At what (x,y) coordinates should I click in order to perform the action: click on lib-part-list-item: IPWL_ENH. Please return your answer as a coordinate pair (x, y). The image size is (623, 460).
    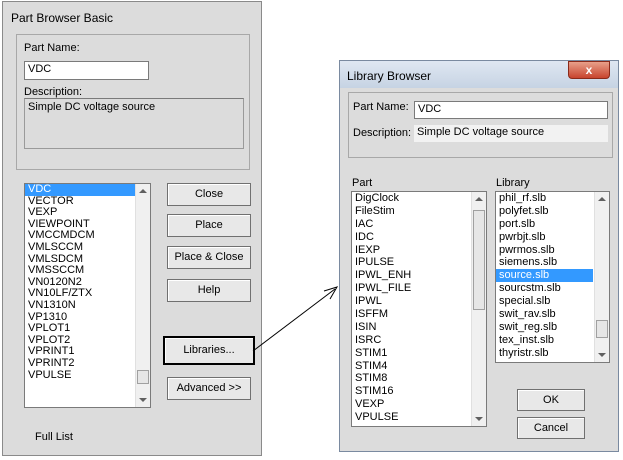
    Looking at the image, I should click on (411, 275).